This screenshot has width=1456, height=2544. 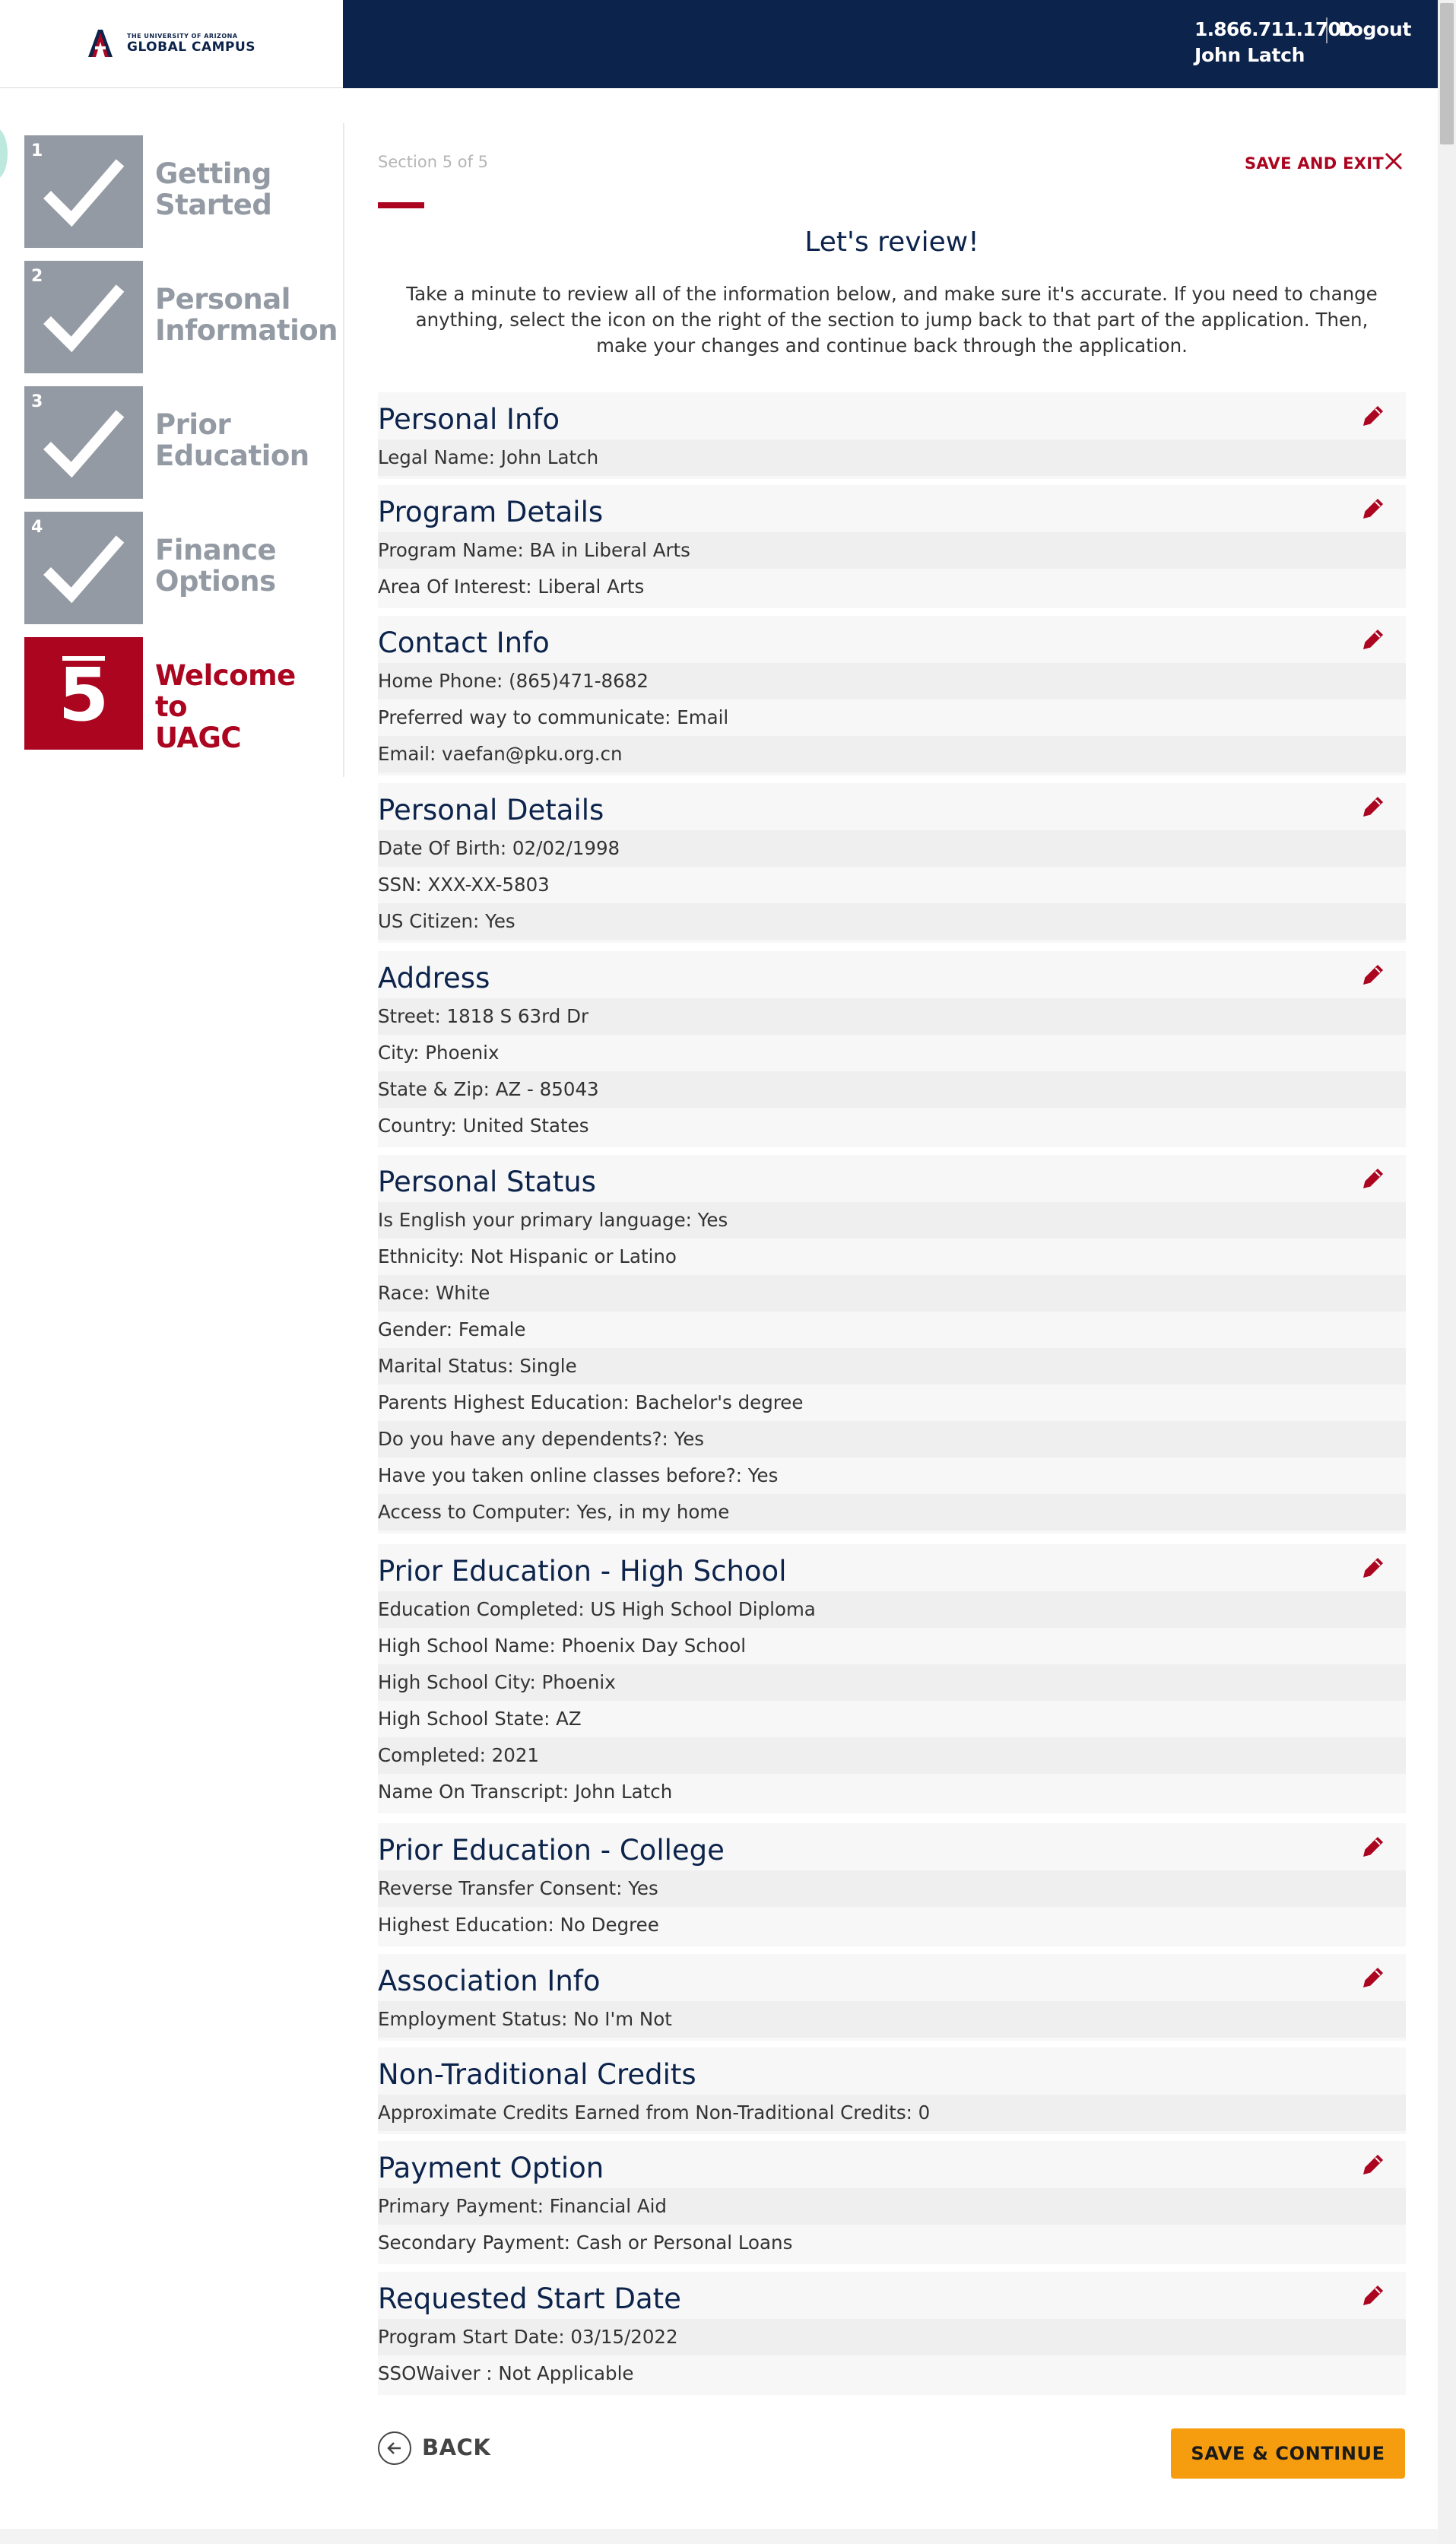 What do you see at coordinates (892, 1220) in the screenshot?
I see `review-row: Is English your primary language: Yes` at bounding box center [892, 1220].